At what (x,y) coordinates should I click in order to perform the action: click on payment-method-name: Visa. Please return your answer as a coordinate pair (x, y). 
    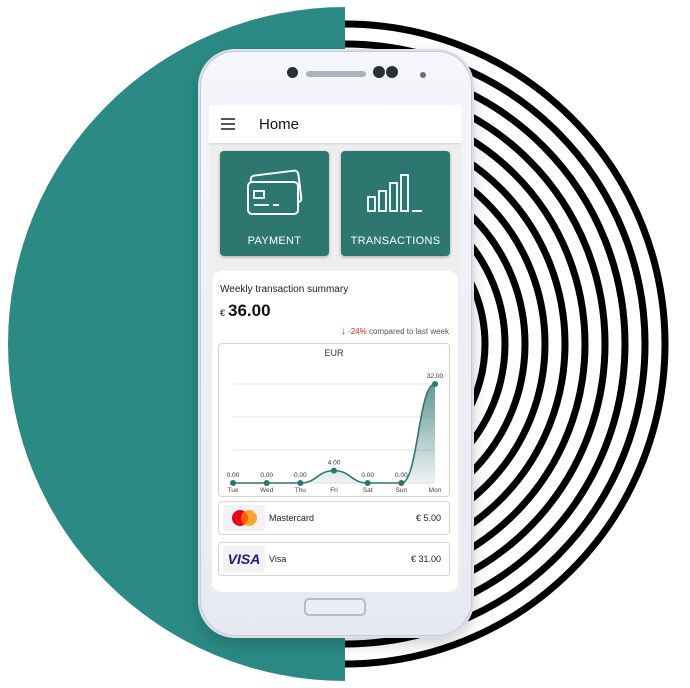
    Looking at the image, I should click on (278, 559).